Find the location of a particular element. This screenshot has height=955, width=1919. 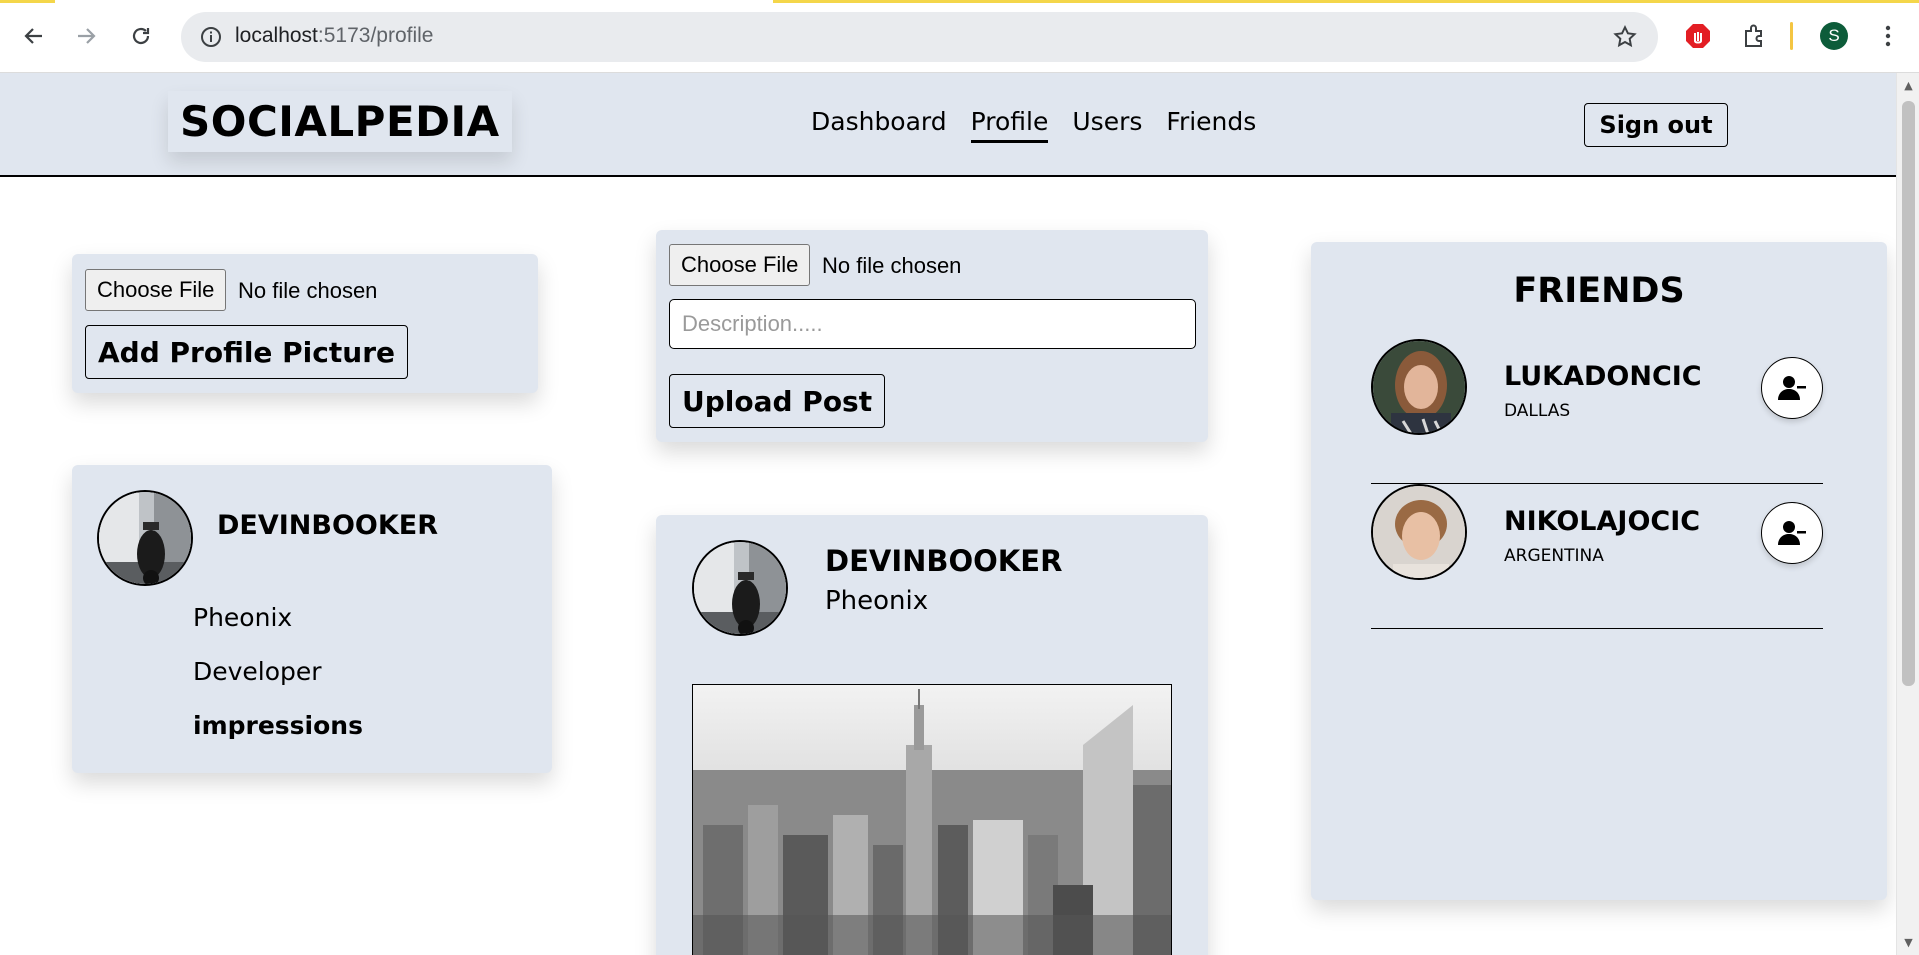

upload-post-card: Choose File No file chosen Upload Post is located at coordinates (932, 336).